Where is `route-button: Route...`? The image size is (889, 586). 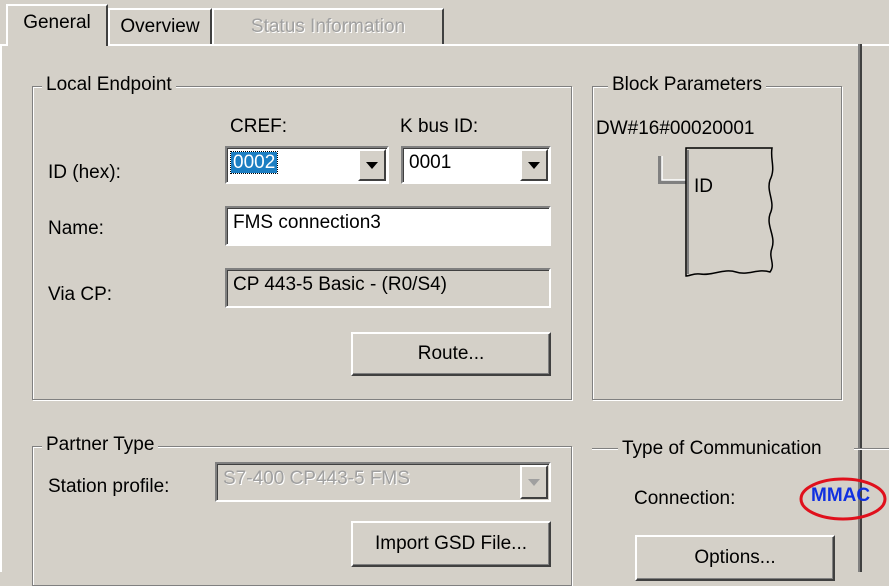 route-button: Route... is located at coordinates (451, 354).